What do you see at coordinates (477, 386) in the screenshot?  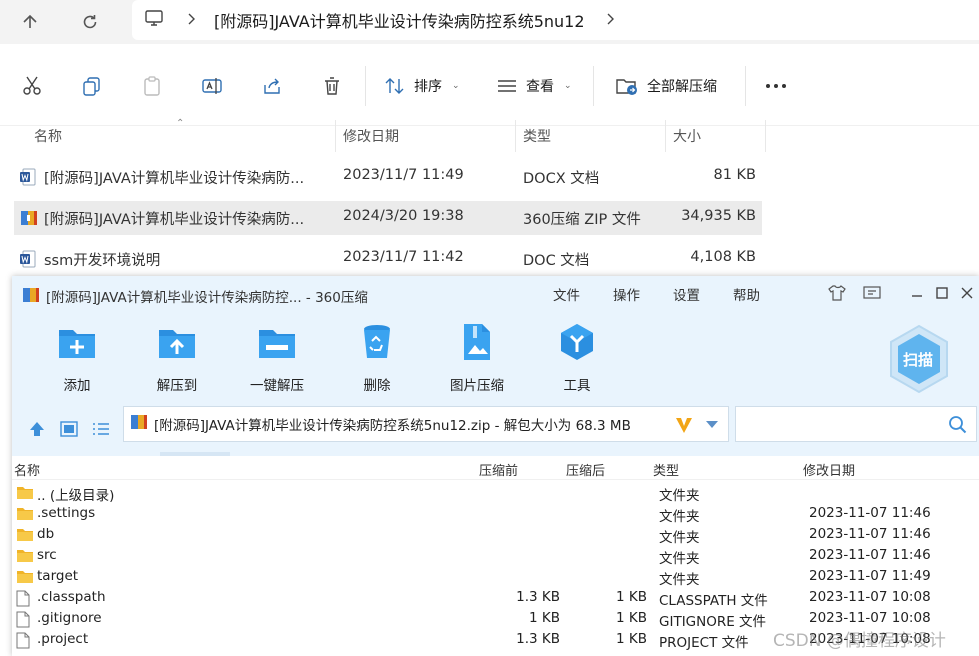 I see `image-compress-label: 图片压缩` at bounding box center [477, 386].